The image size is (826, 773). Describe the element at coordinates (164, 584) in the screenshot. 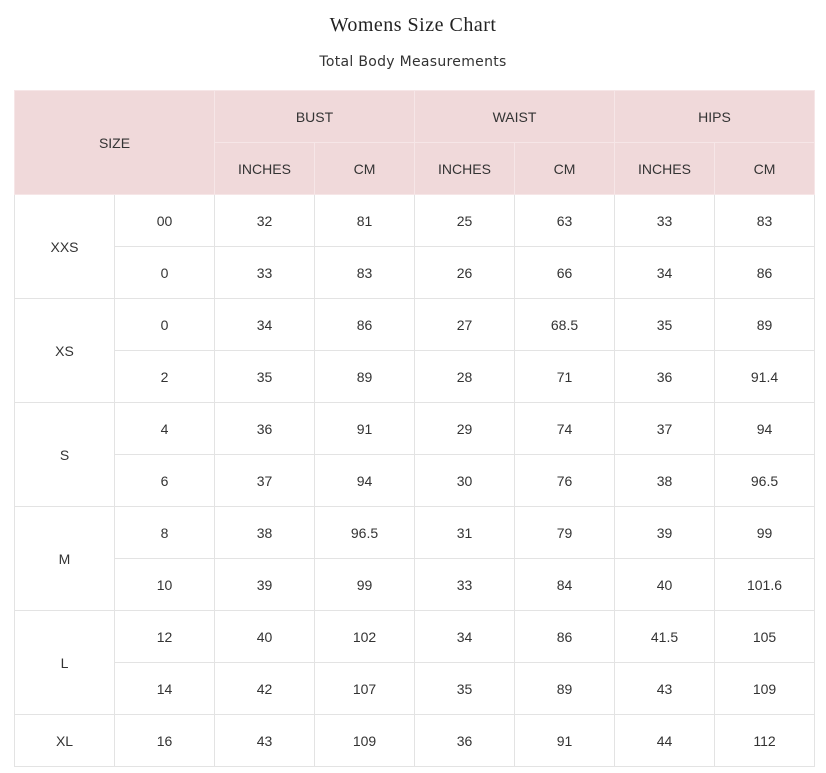

I see `size-number: 10` at that location.